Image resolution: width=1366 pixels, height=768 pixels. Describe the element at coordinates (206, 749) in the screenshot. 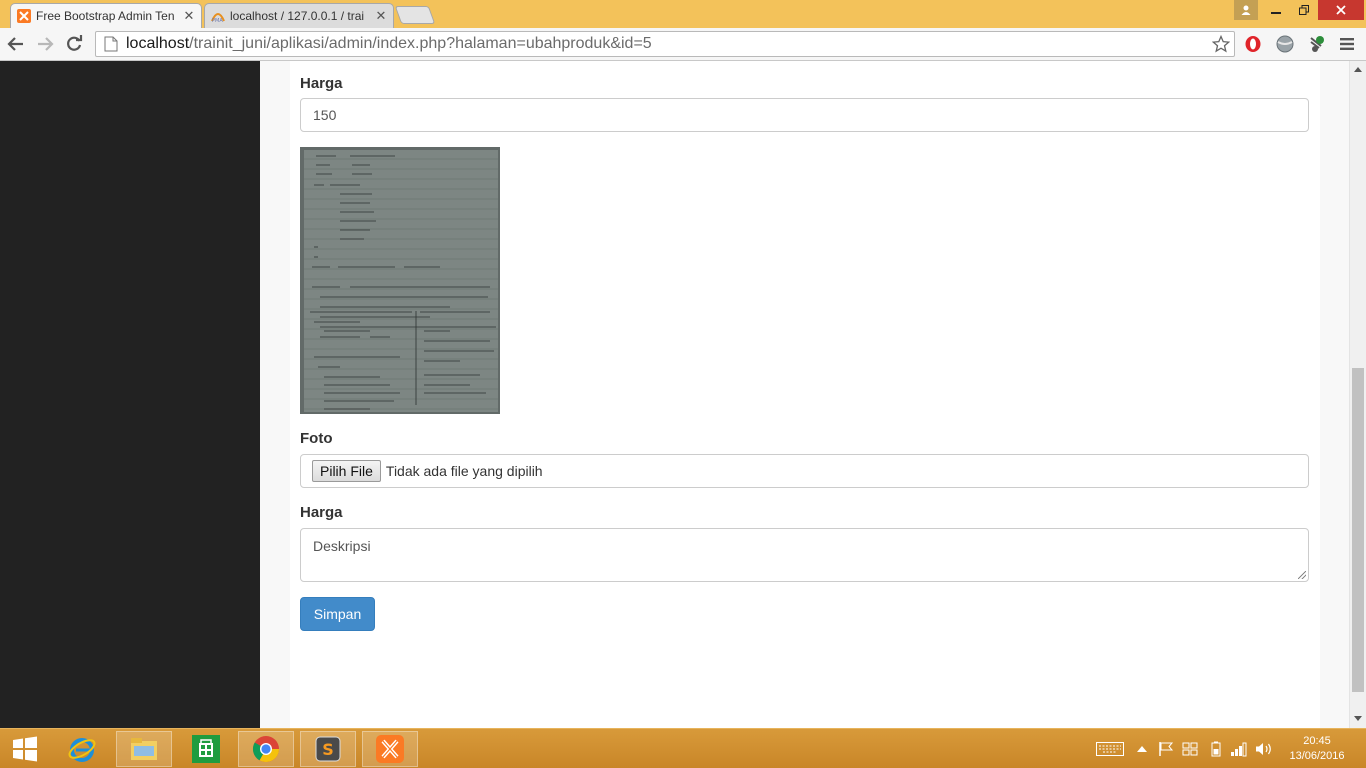

I see `store-icon` at that location.